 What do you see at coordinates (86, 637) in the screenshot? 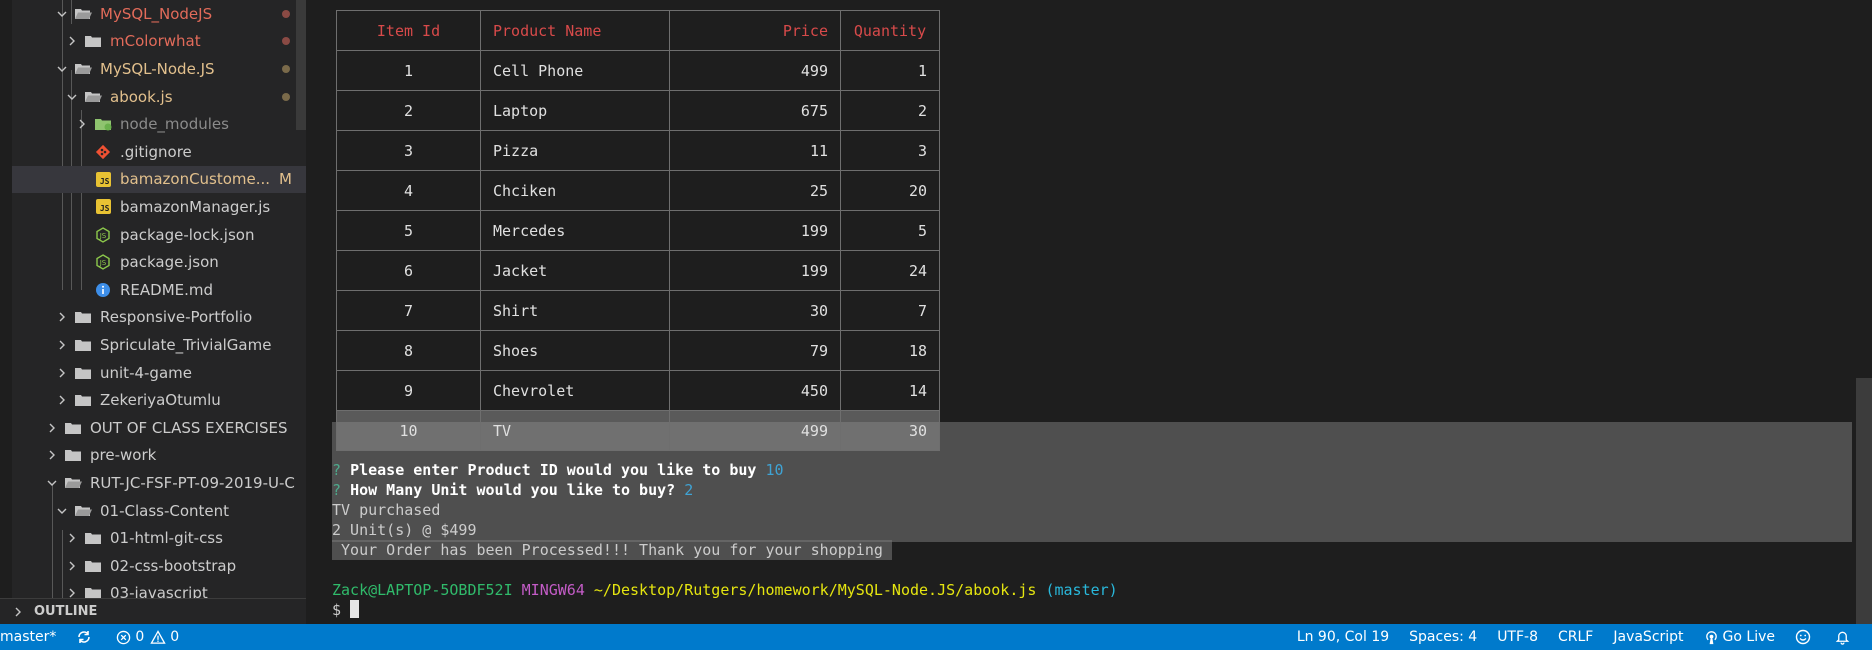
I see `sync-button` at bounding box center [86, 637].